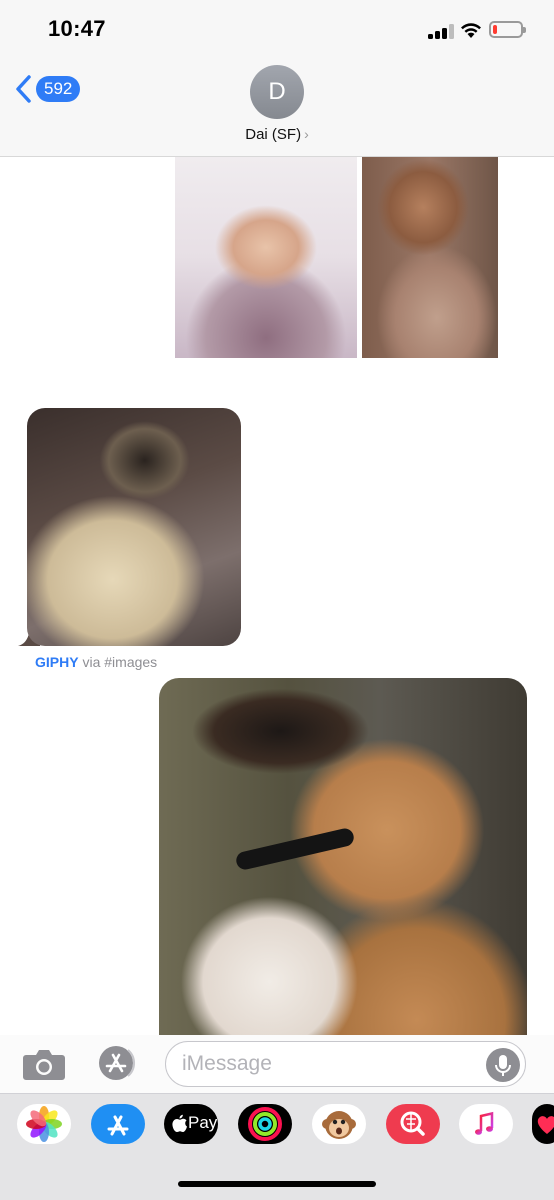 The image size is (554, 1200). What do you see at coordinates (265, 1124) in the screenshot?
I see `activity-icon` at bounding box center [265, 1124].